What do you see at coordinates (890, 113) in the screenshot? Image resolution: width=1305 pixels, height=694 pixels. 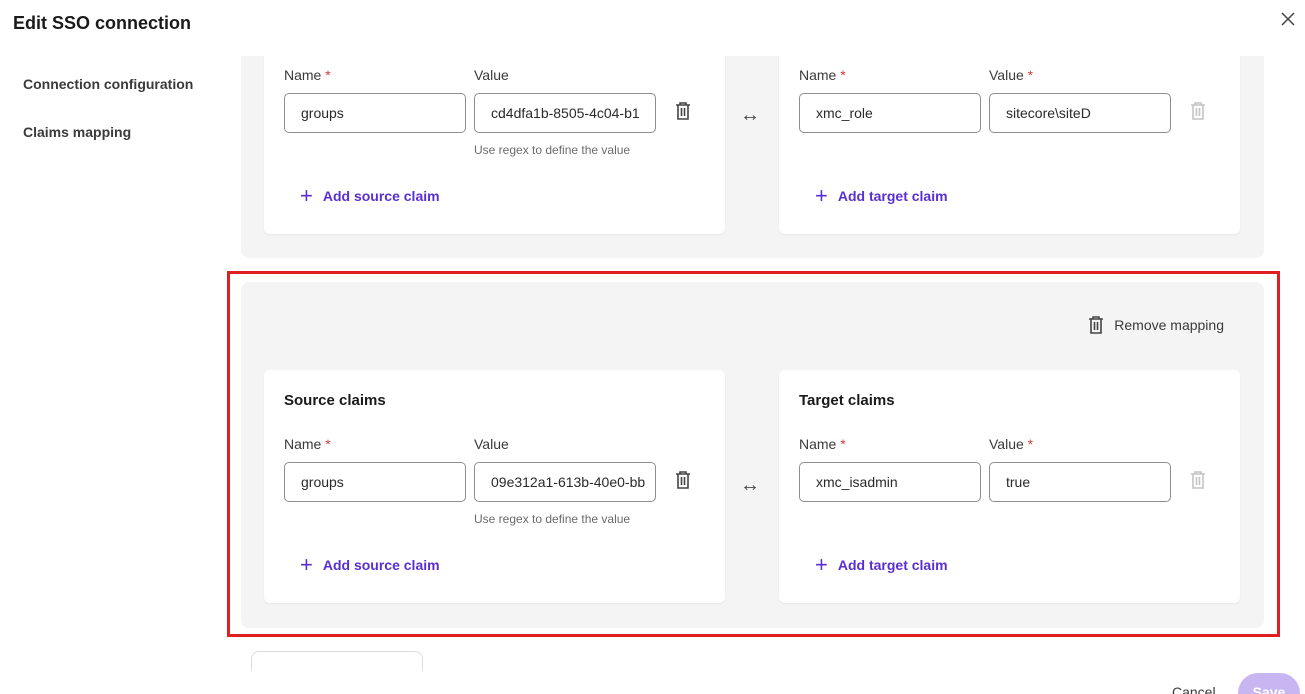 I see `target-name-input: xmc_role` at bounding box center [890, 113].